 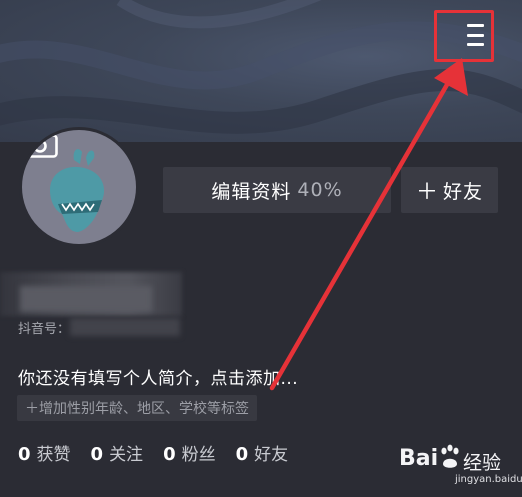 What do you see at coordinates (419, 458) in the screenshot?
I see `watermark-brand: Bai` at bounding box center [419, 458].